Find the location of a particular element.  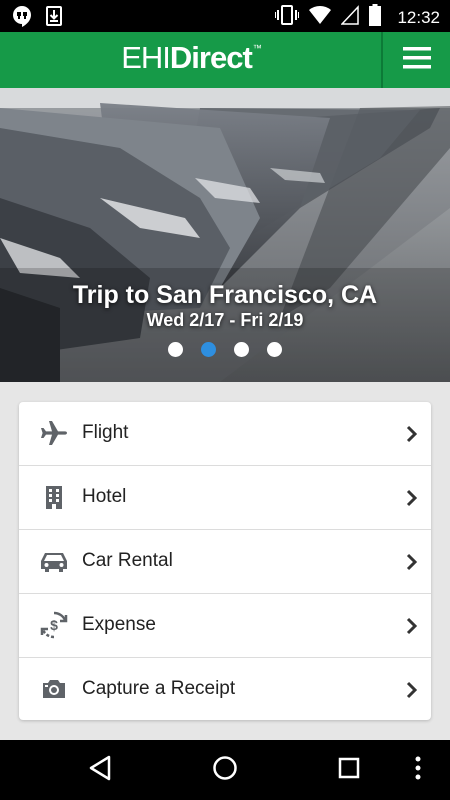

trip-dates: Wed 2/17 - Fri 2/19 is located at coordinates (225, 320).